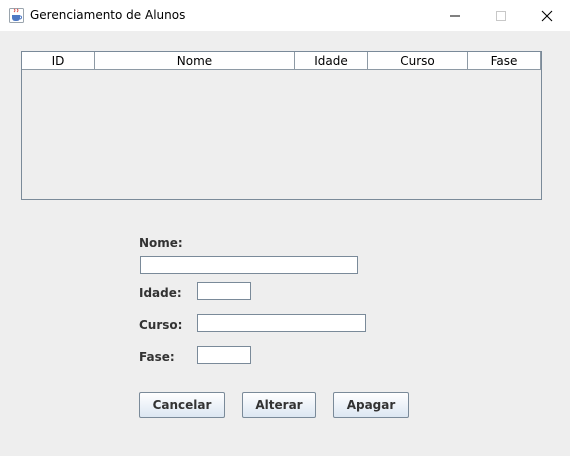 This screenshot has width=570, height=456. Describe the element at coordinates (182, 405) in the screenshot. I see `cancelar-button: Cancelar` at that location.